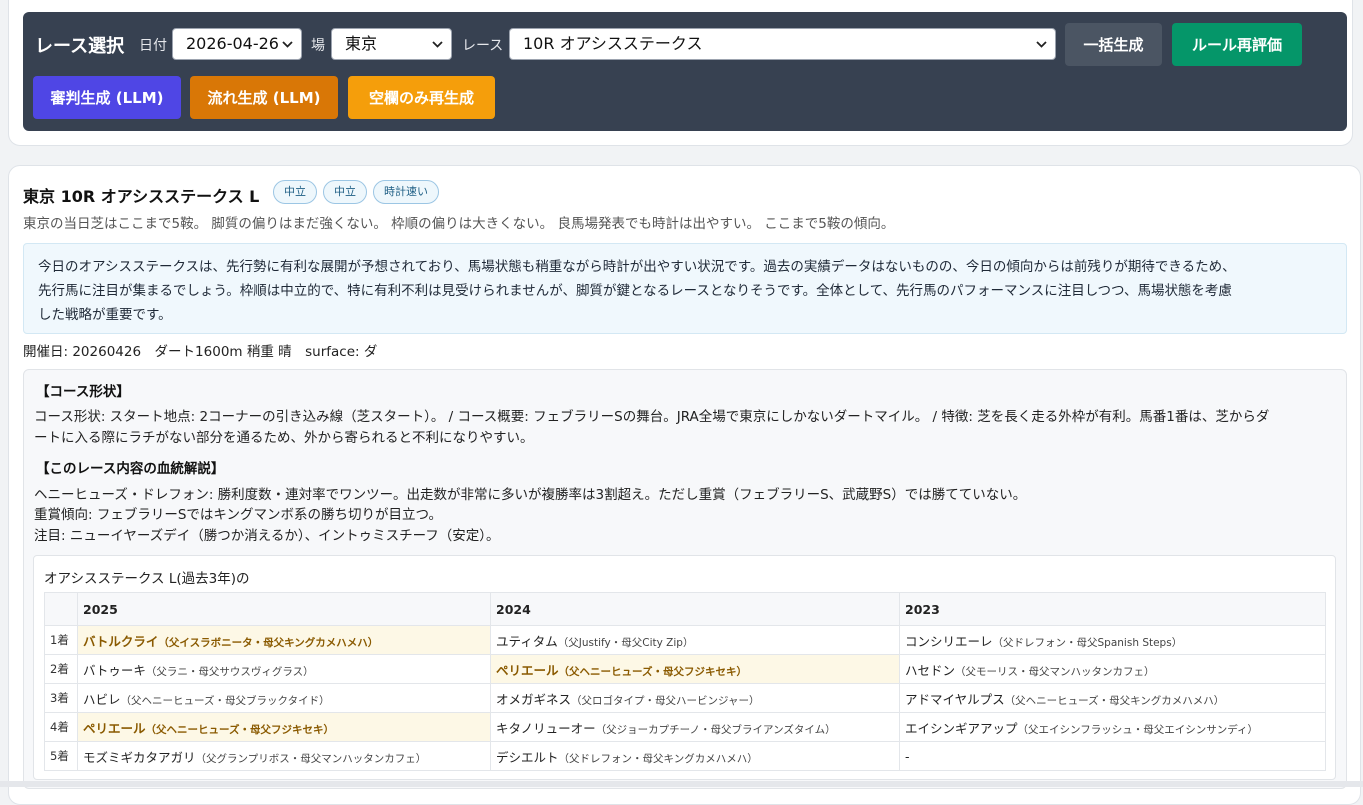  What do you see at coordinates (229, 671) in the screenshot?
I see `horse-pedigree: （父ラニ・母父サウスヴィグラス）` at bounding box center [229, 671].